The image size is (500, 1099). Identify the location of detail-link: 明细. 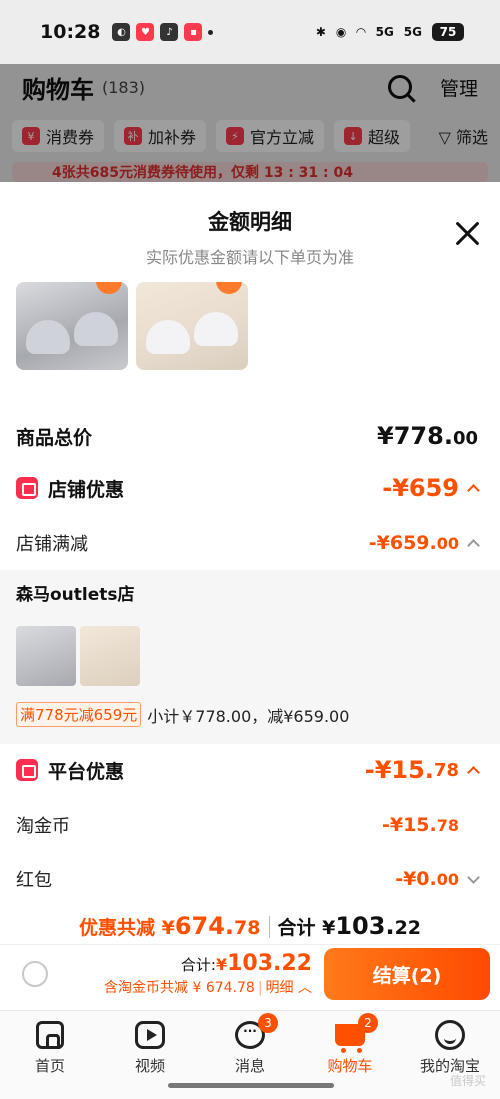
(280, 988).